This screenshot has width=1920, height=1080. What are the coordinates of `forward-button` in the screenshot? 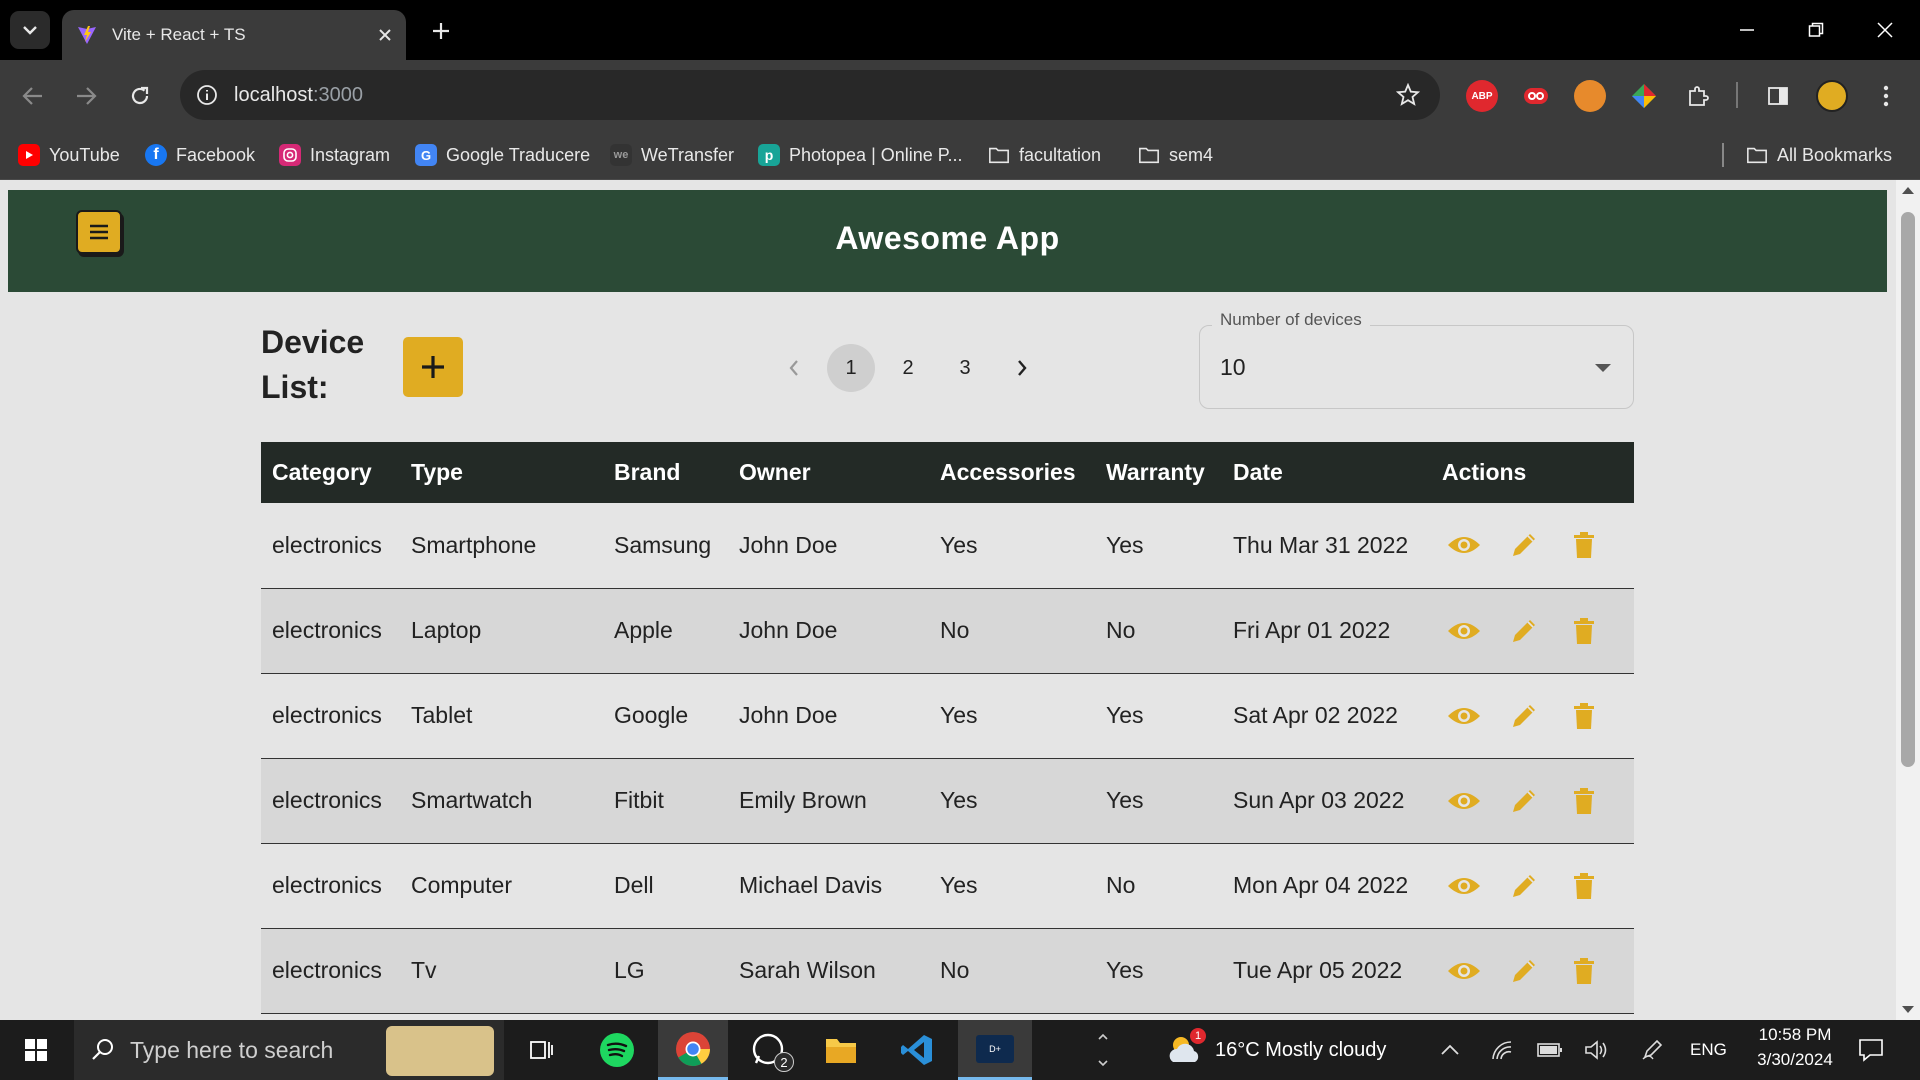 It's located at (86, 96).